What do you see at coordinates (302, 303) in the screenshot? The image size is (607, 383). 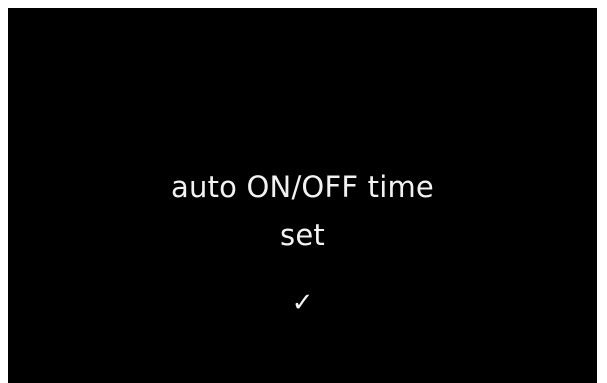 I see `checkmark-icon: ✓` at bounding box center [302, 303].